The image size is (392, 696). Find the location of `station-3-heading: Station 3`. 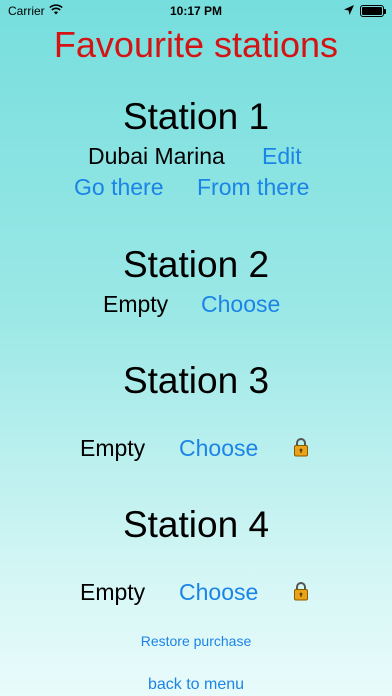

station-3-heading: Station 3 is located at coordinates (196, 380).